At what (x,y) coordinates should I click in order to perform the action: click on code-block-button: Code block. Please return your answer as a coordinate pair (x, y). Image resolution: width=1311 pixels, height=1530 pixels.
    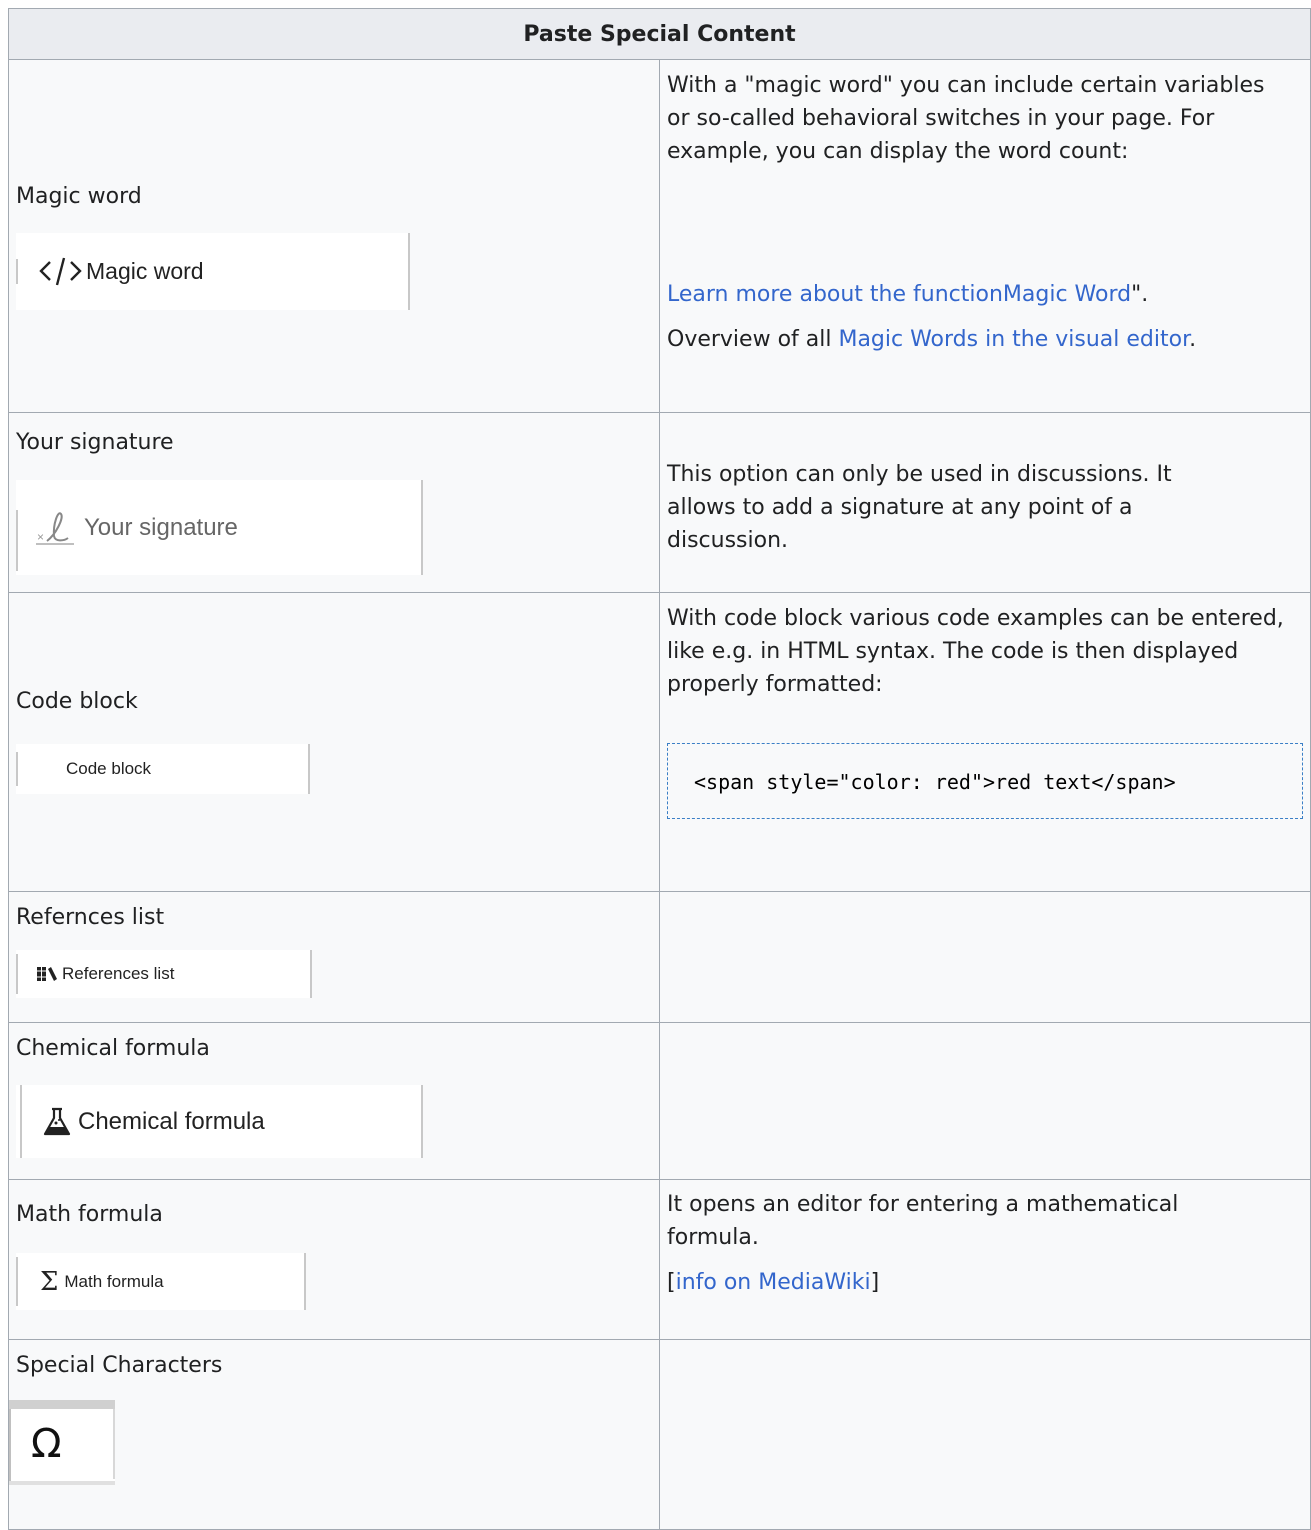
    Looking at the image, I should click on (163, 769).